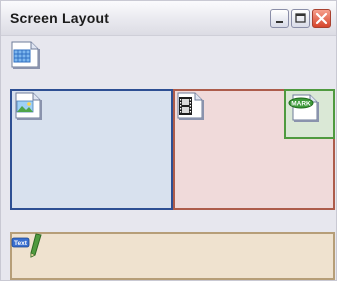  What do you see at coordinates (304, 108) in the screenshot?
I see `mark-document-icon: MARK` at bounding box center [304, 108].